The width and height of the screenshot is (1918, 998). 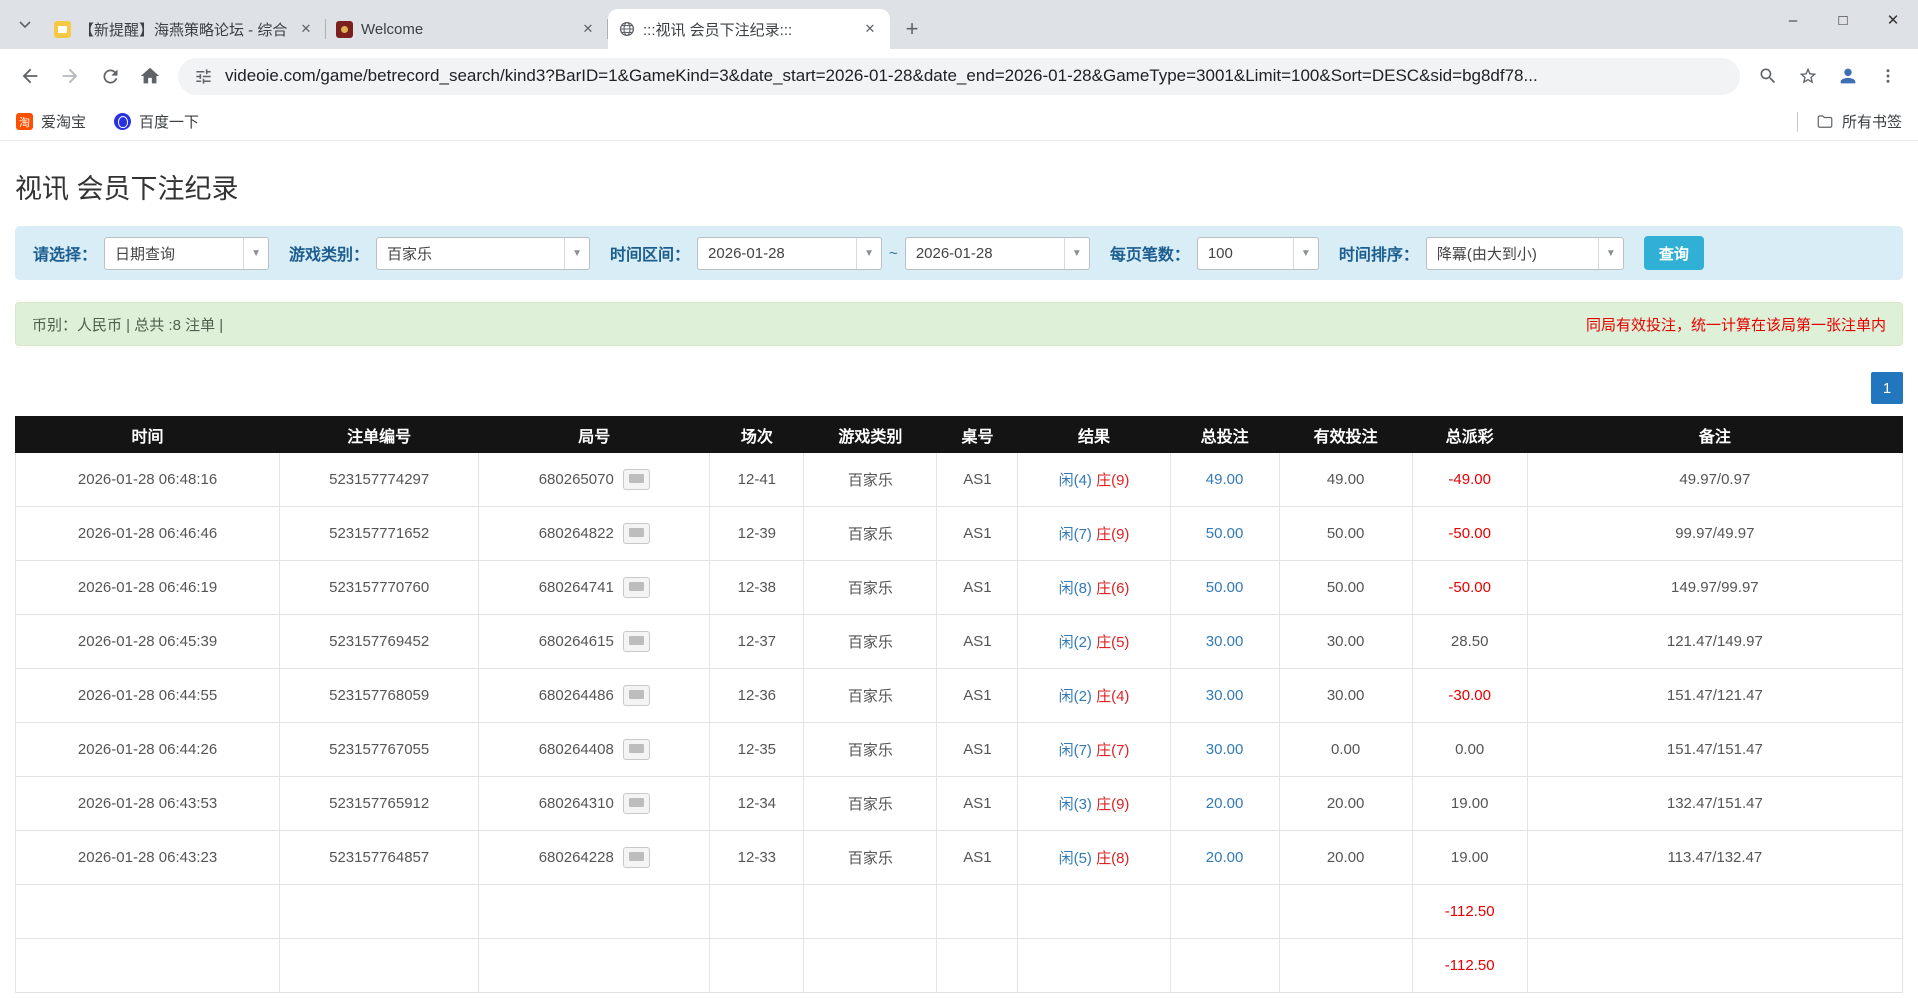 I want to click on banker-result: 庄(7), so click(x=1113, y=750).